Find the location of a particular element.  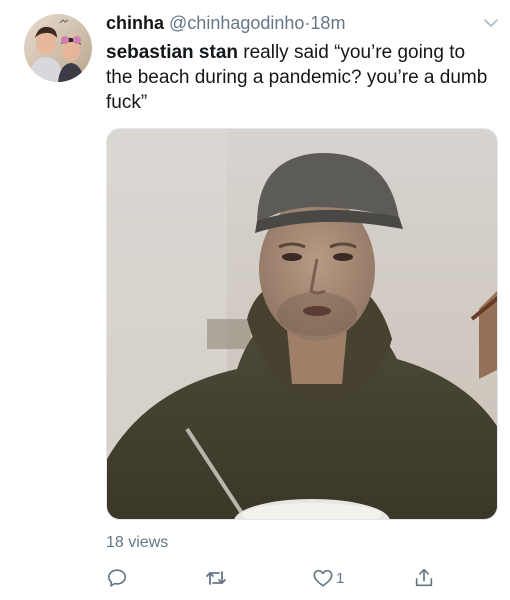

reply-button is located at coordinates (117, 578).